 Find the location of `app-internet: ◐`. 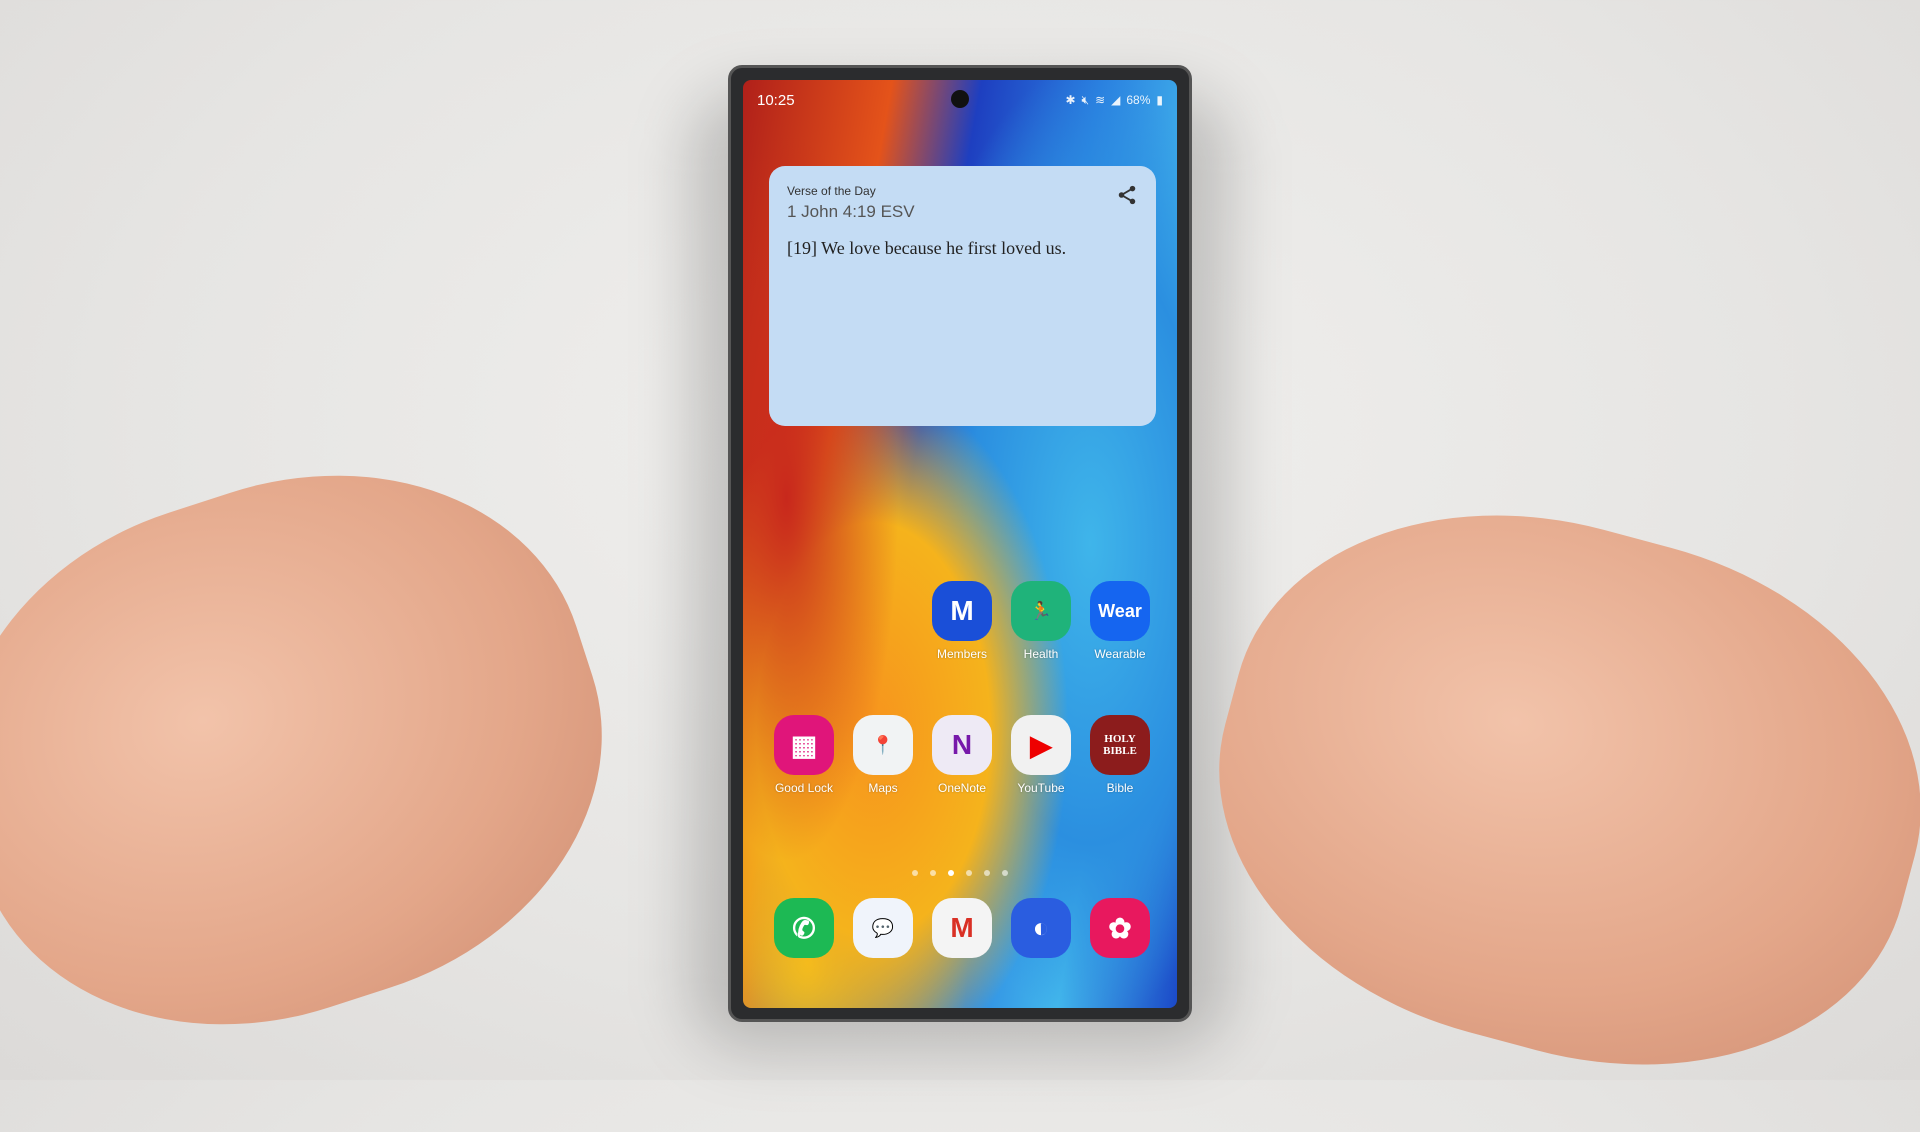

app-internet: ◐ is located at coordinates (1041, 928).